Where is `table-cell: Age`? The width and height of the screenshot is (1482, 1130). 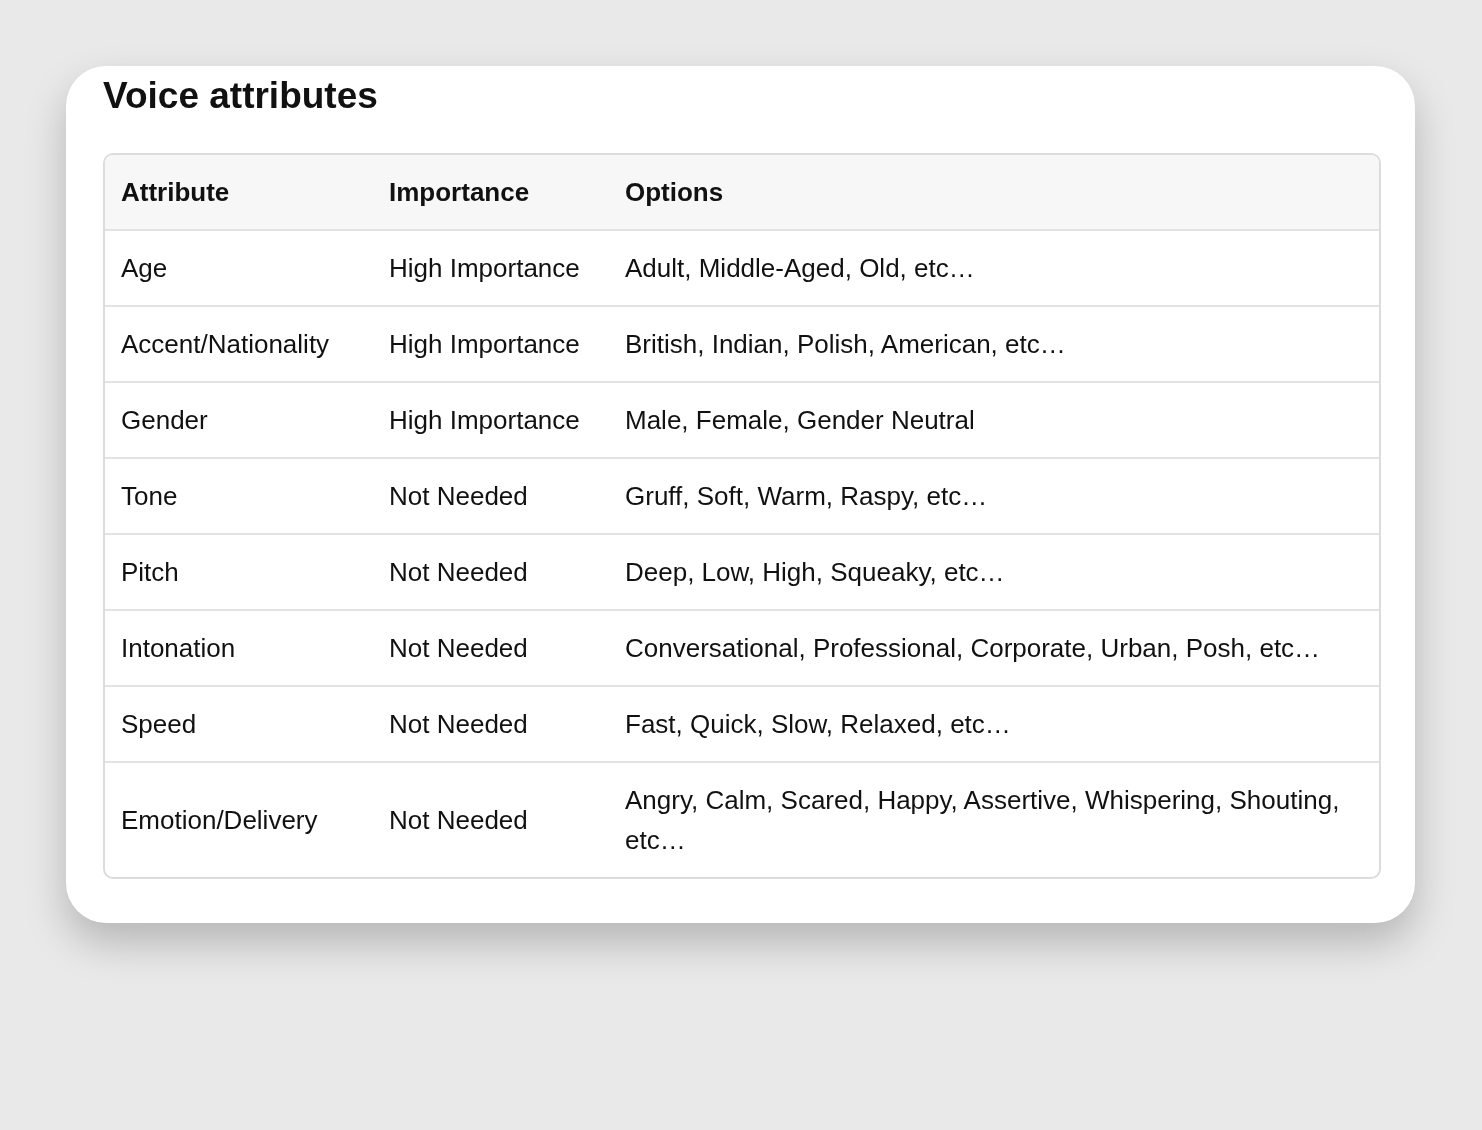 table-cell: Age is located at coordinates (239, 268).